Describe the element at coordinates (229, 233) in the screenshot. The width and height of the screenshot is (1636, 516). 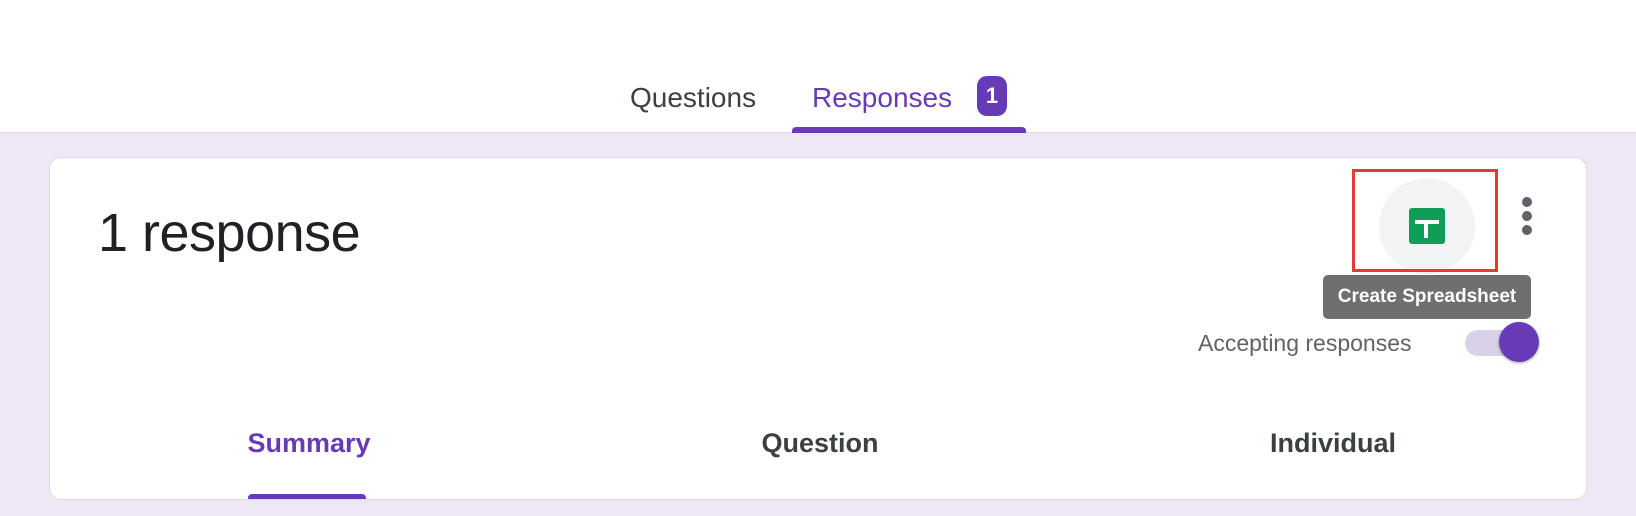
I see `response-count-title: 1 response` at that location.